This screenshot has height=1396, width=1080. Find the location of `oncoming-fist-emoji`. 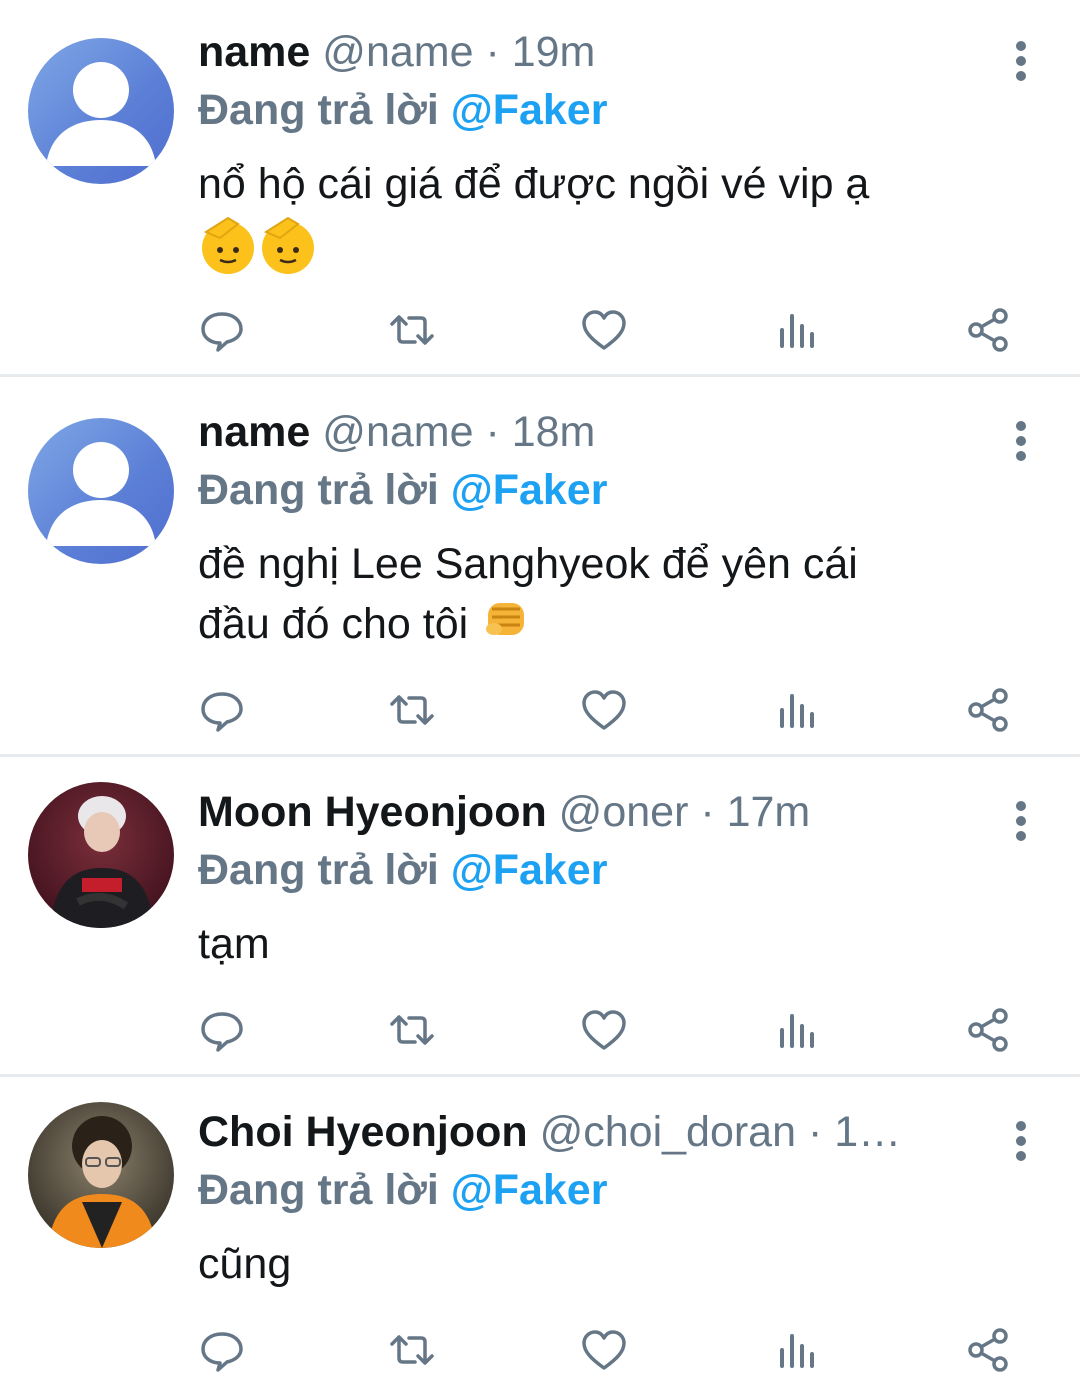

oncoming-fist-emoji is located at coordinates (506, 627).